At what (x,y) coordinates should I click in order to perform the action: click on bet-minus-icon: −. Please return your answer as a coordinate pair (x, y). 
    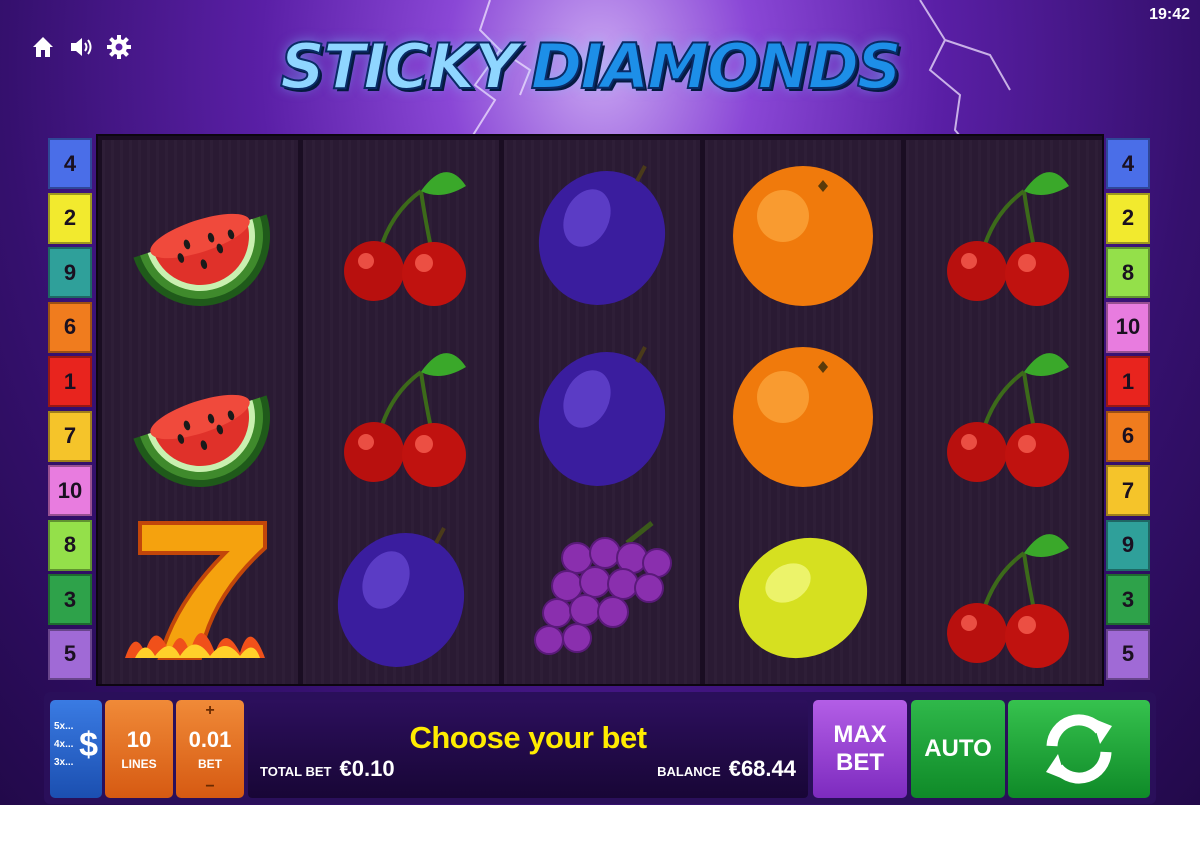
    Looking at the image, I should click on (210, 787).